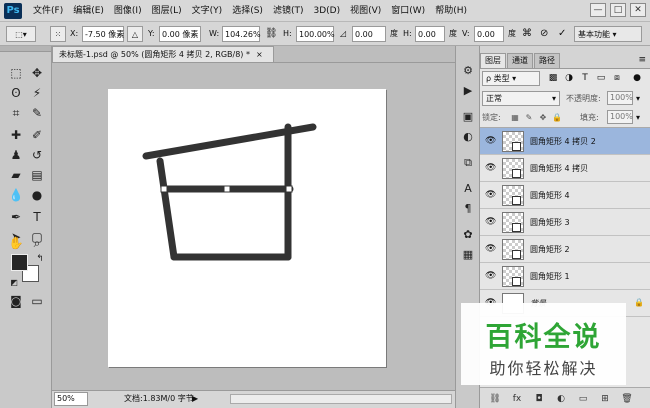 Image resolution: width=650 pixels, height=408 pixels. Describe the element at coordinates (605, 399) in the screenshot. I see `new-layer-icon: ⊞` at that location.